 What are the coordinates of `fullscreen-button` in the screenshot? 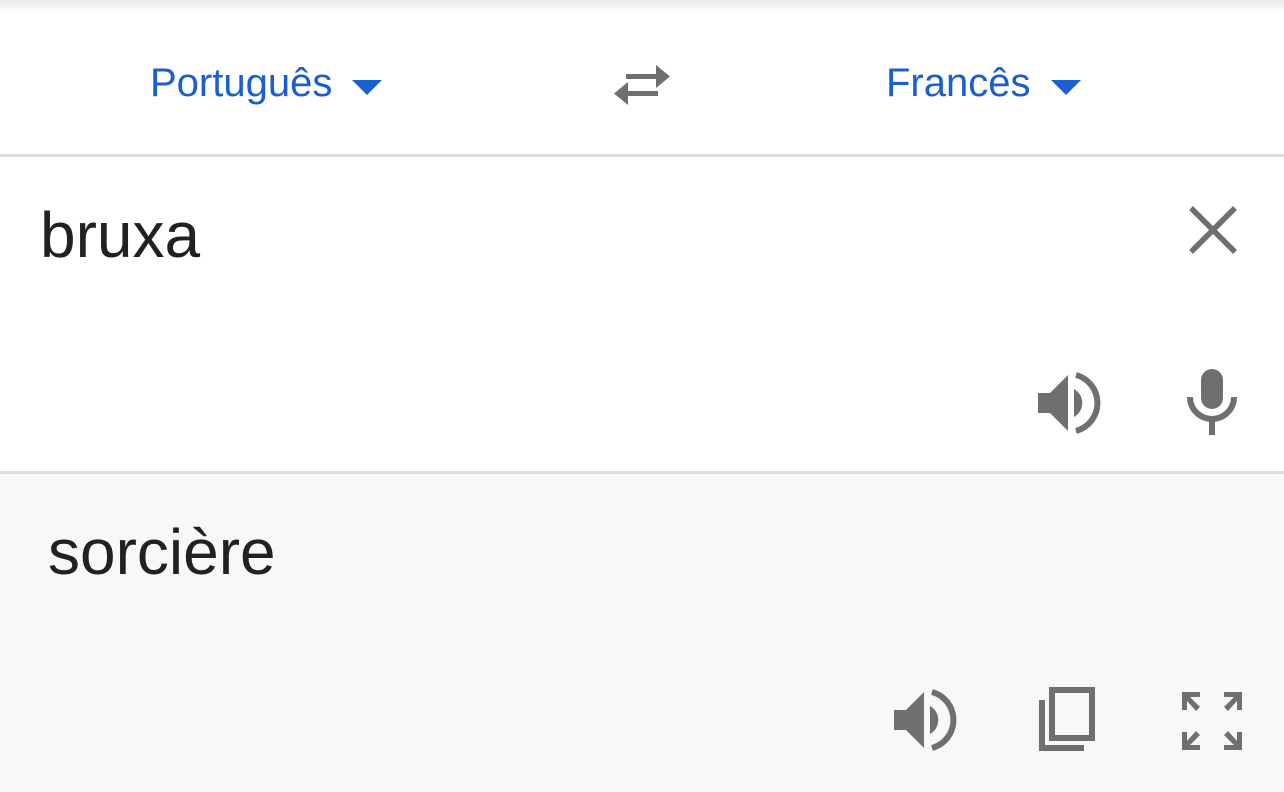 It's located at (1212, 721).